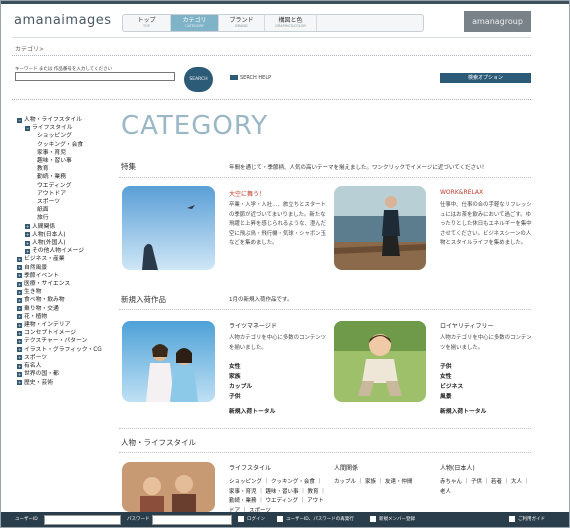 The image size is (570, 528). I want to click on sidebar-item: + 世界の国・都, so click(67, 374).